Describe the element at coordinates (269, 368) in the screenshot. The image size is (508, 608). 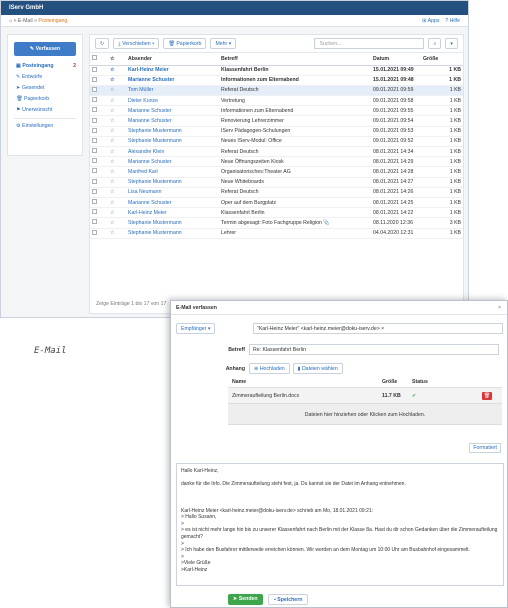
I see `upload-button: ⊕ Hochladen` at that location.